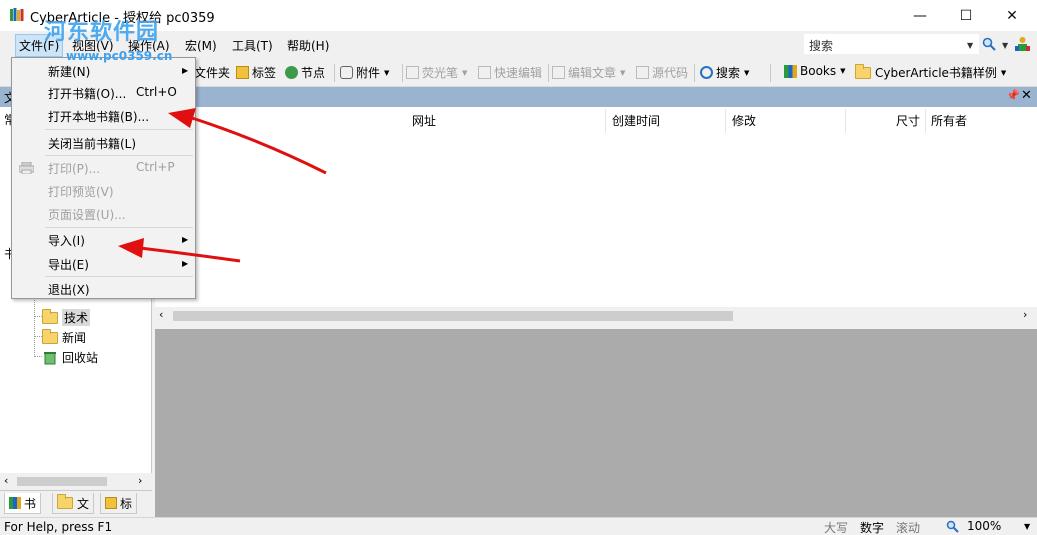 This screenshot has width=1037, height=535. I want to click on menu-item-export: 导出(E), so click(68, 264).